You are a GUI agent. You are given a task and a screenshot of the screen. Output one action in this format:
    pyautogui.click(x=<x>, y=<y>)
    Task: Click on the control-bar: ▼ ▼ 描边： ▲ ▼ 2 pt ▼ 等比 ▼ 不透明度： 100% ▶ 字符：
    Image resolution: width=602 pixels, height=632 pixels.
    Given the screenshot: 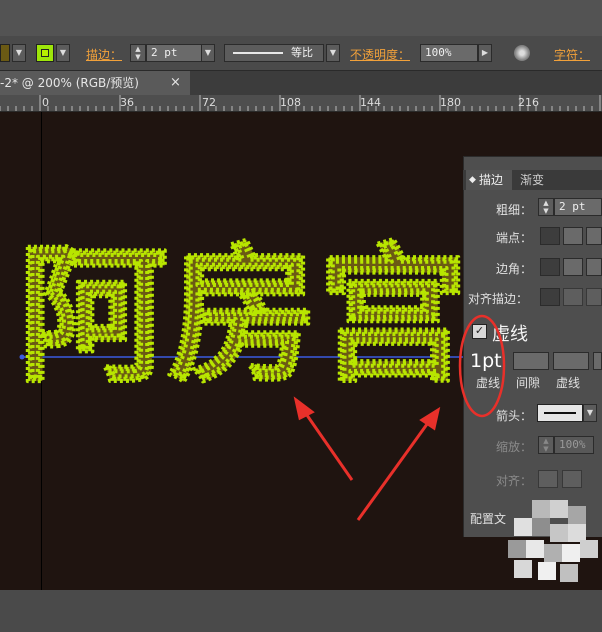 What is the action you would take?
    pyautogui.click(x=301, y=53)
    